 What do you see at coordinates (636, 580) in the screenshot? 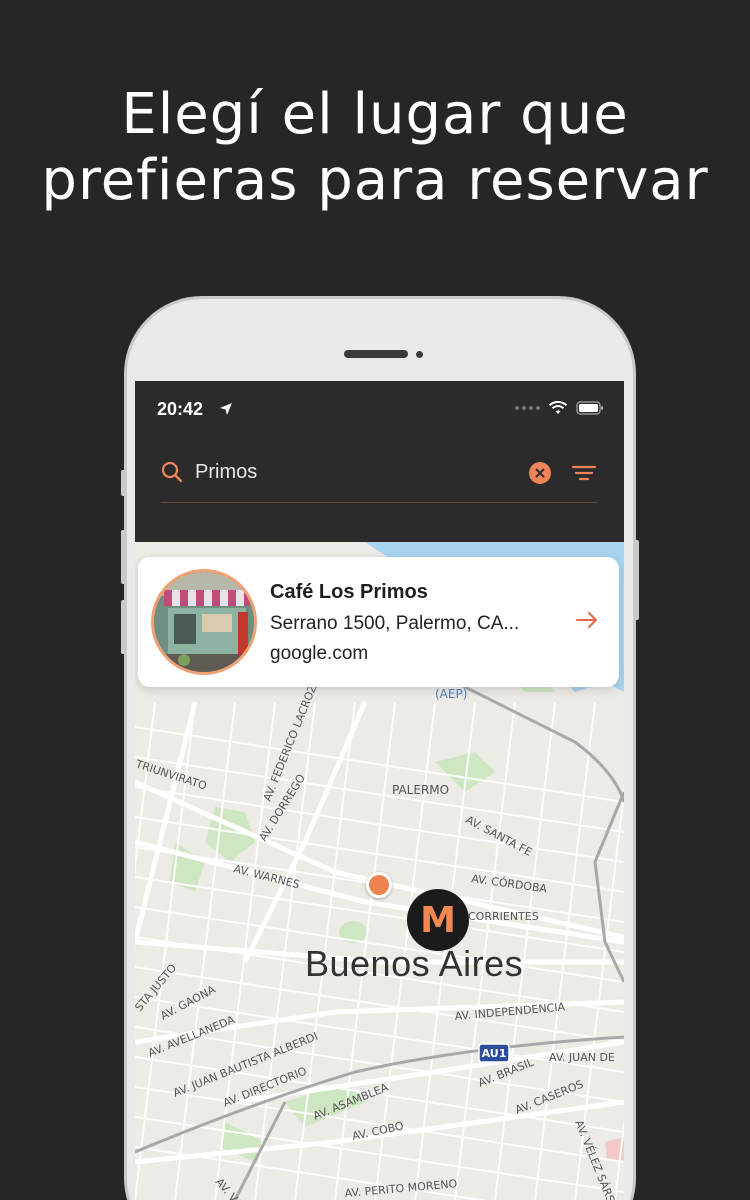
I see `phone-power-button` at bounding box center [636, 580].